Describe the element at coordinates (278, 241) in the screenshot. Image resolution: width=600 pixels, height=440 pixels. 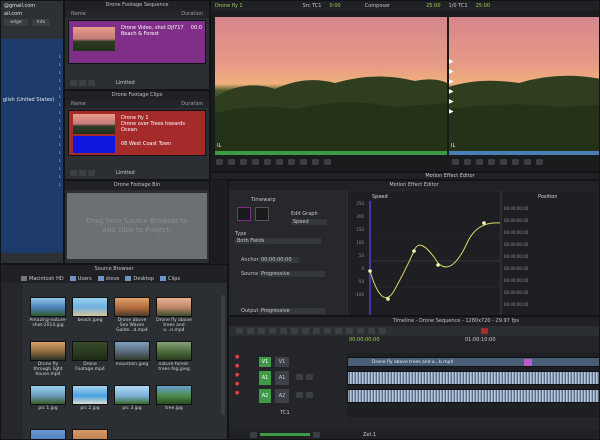
I see `type-dropdown: Both Fields` at that location.